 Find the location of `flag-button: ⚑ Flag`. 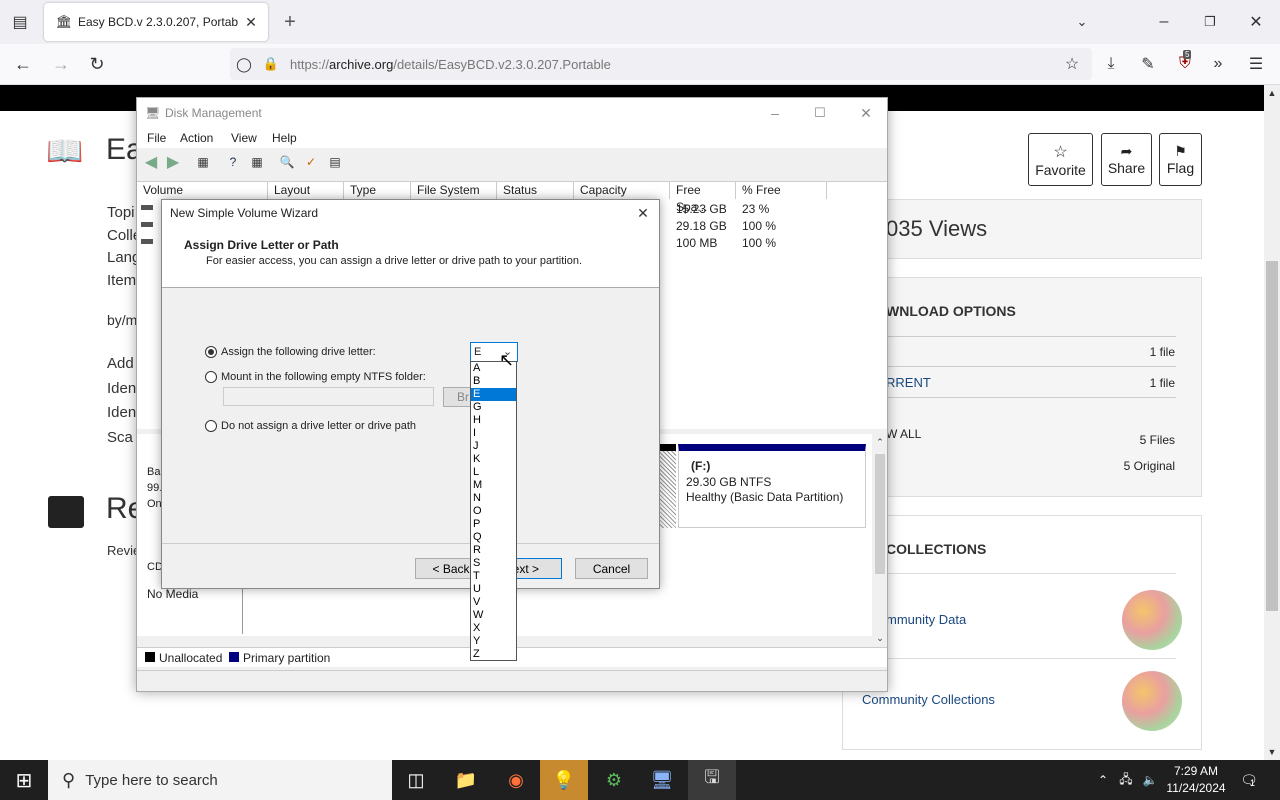

flag-button: ⚑ Flag is located at coordinates (1180, 159).